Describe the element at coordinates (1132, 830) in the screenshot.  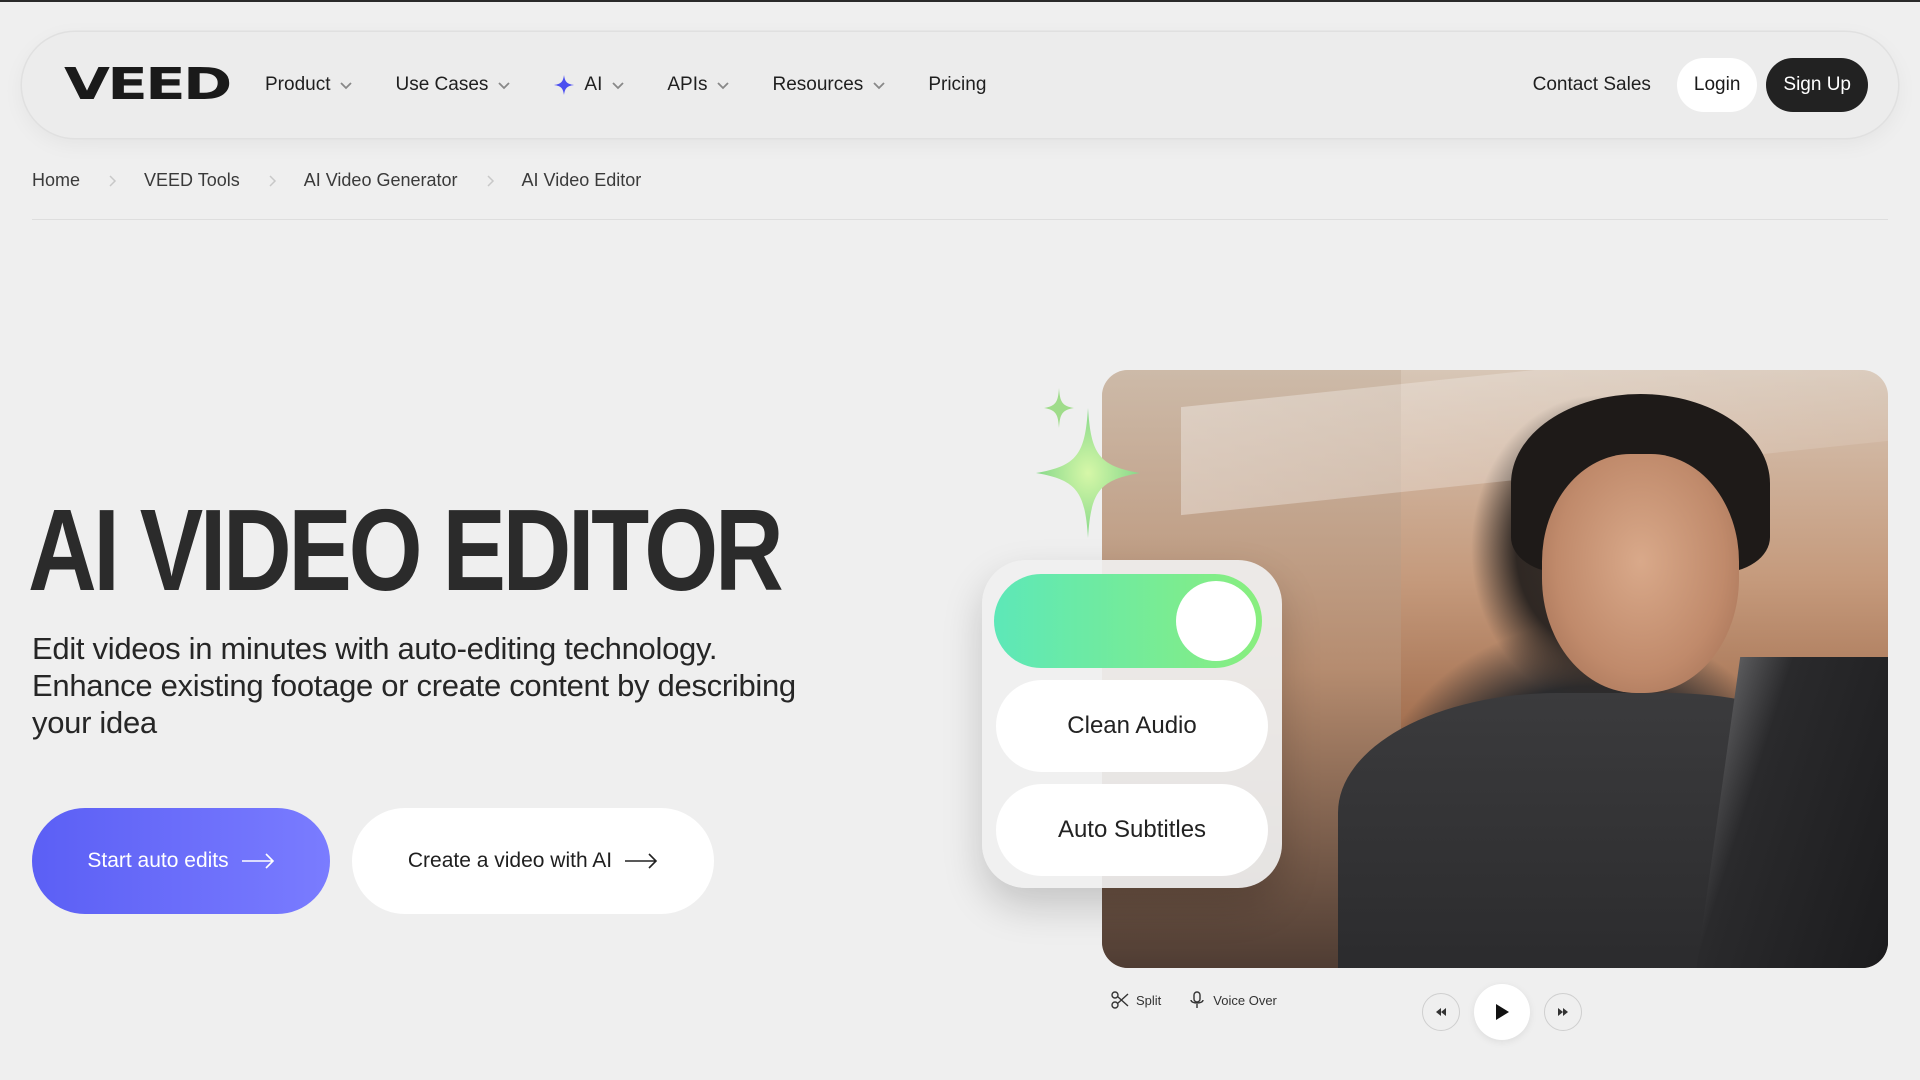
I see `auto-subtitles-option: Auto Subtitles` at that location.